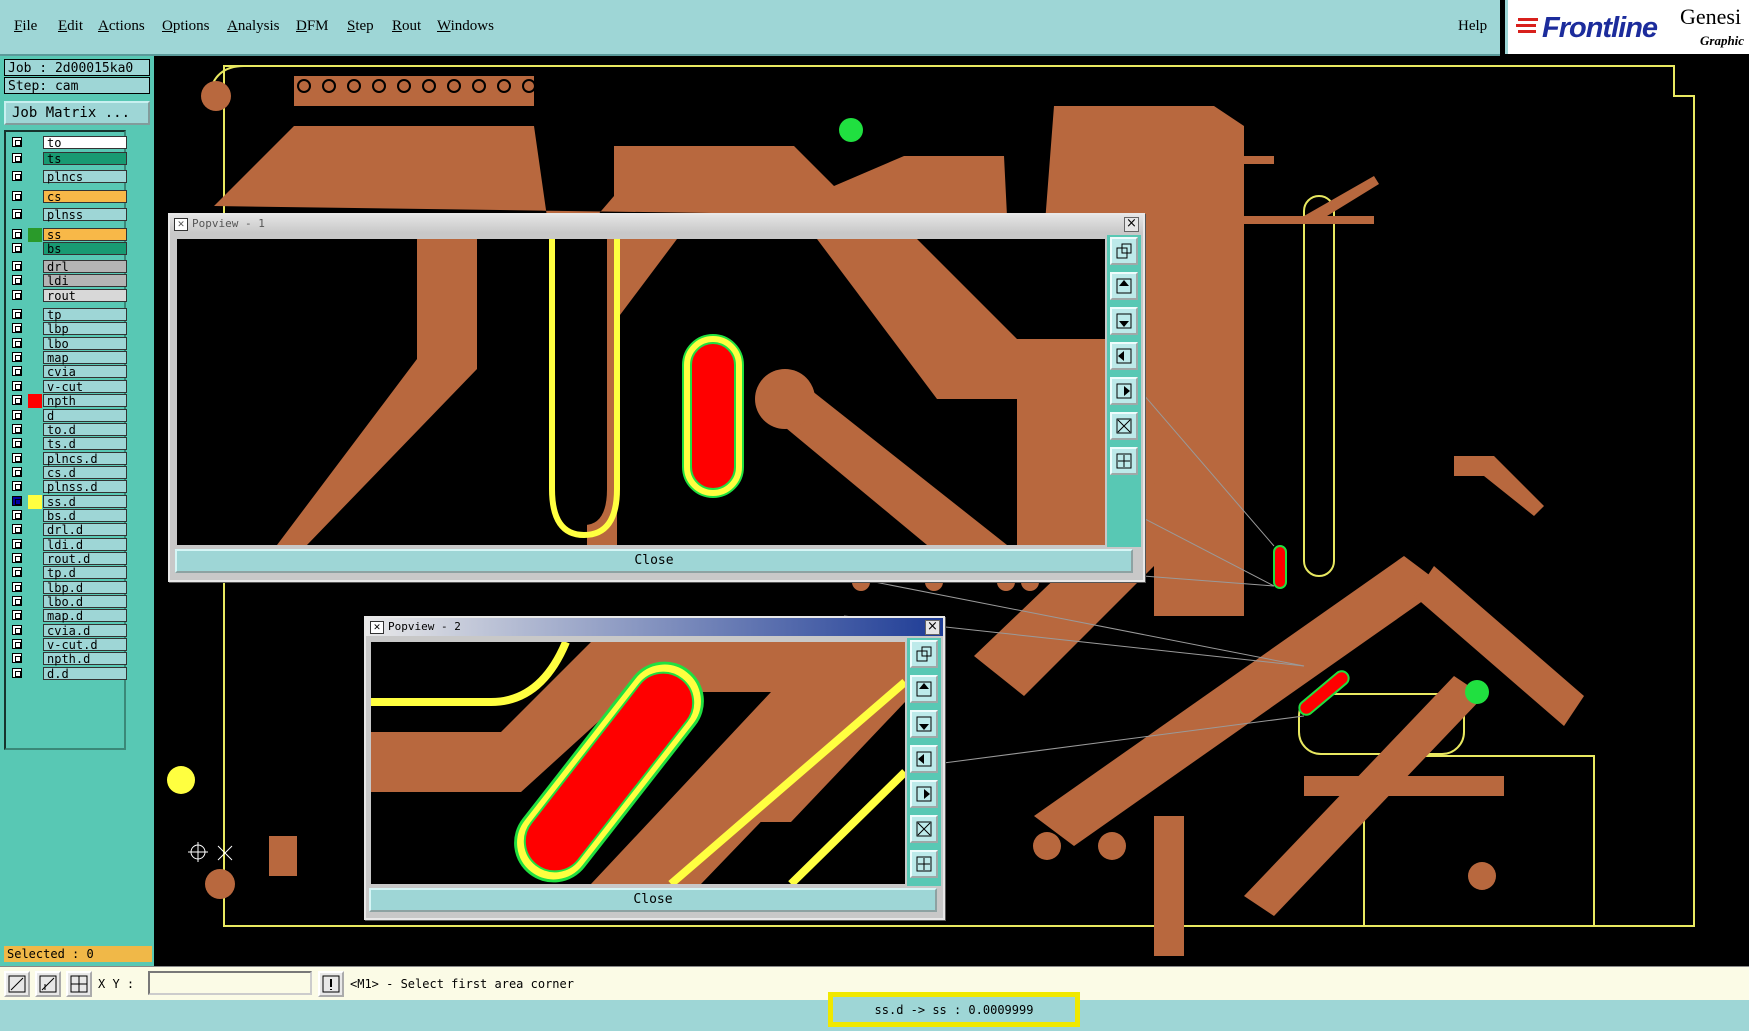 This screenshot has height=1031, width=1749. Describe the element at coordinates (924, 864) in the screenshot. I see `zoom-out-button` at that location.